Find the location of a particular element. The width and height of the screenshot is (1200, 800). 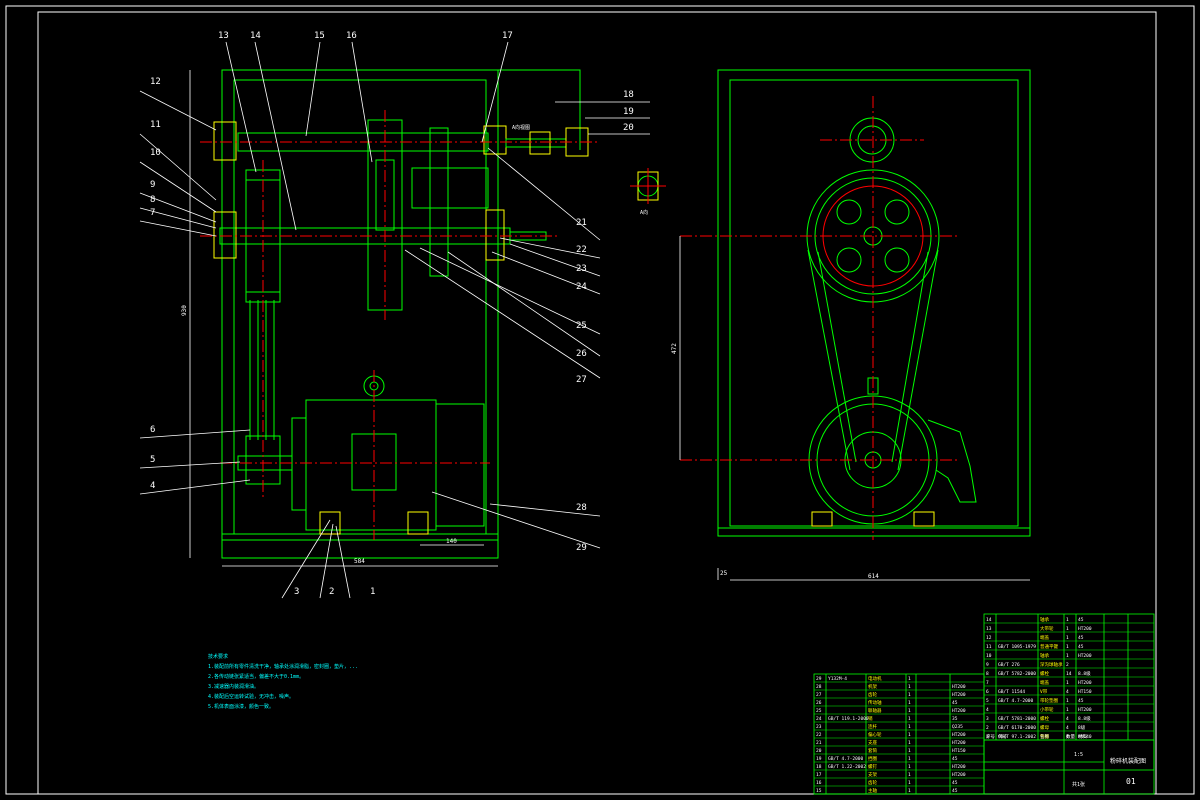

bom-right-cell: 12 is located at coordinates (989, 638).